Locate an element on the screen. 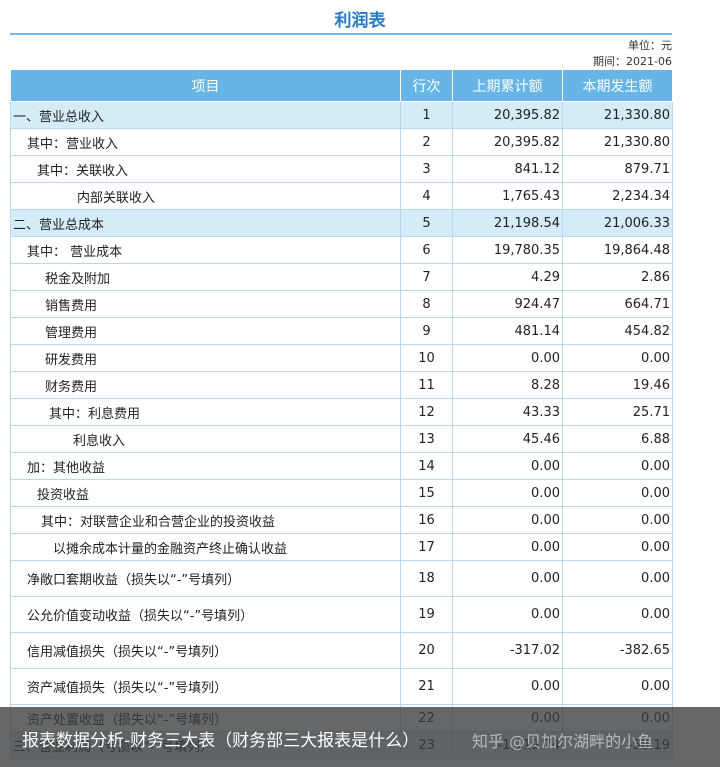 Image resolution: width=720 pixels, height=767 pixels. row-item-name: 研发费用 is located at coordinates (205, 358).